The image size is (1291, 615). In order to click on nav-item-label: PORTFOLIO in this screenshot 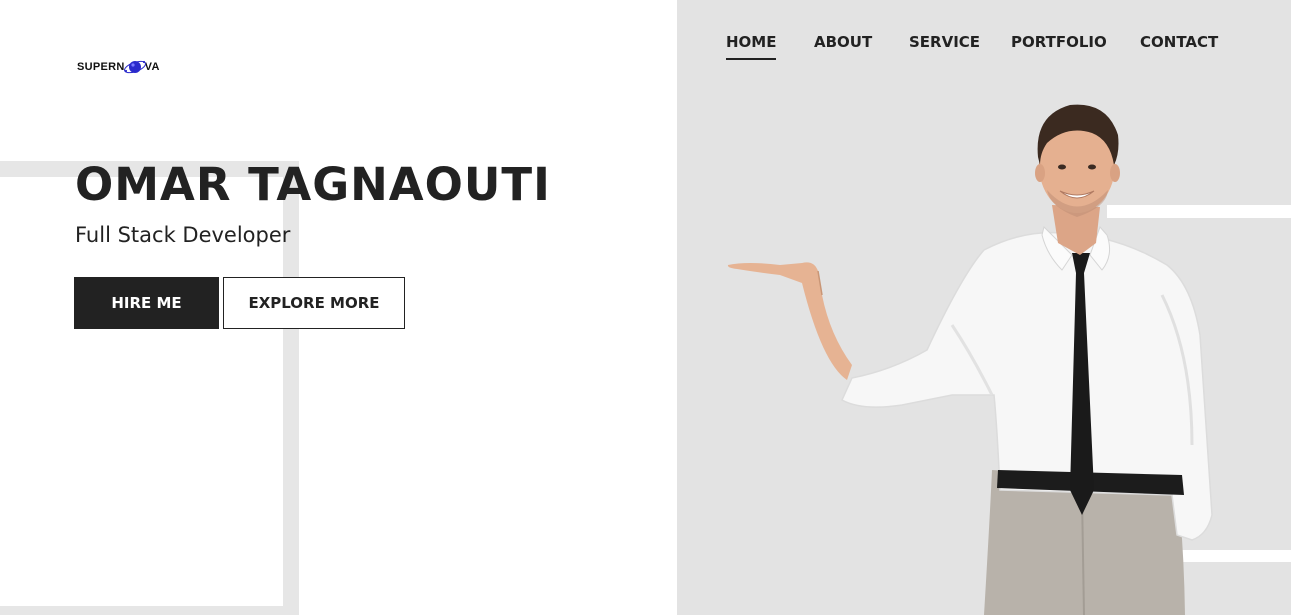, I will do `click(1059, 42)`.